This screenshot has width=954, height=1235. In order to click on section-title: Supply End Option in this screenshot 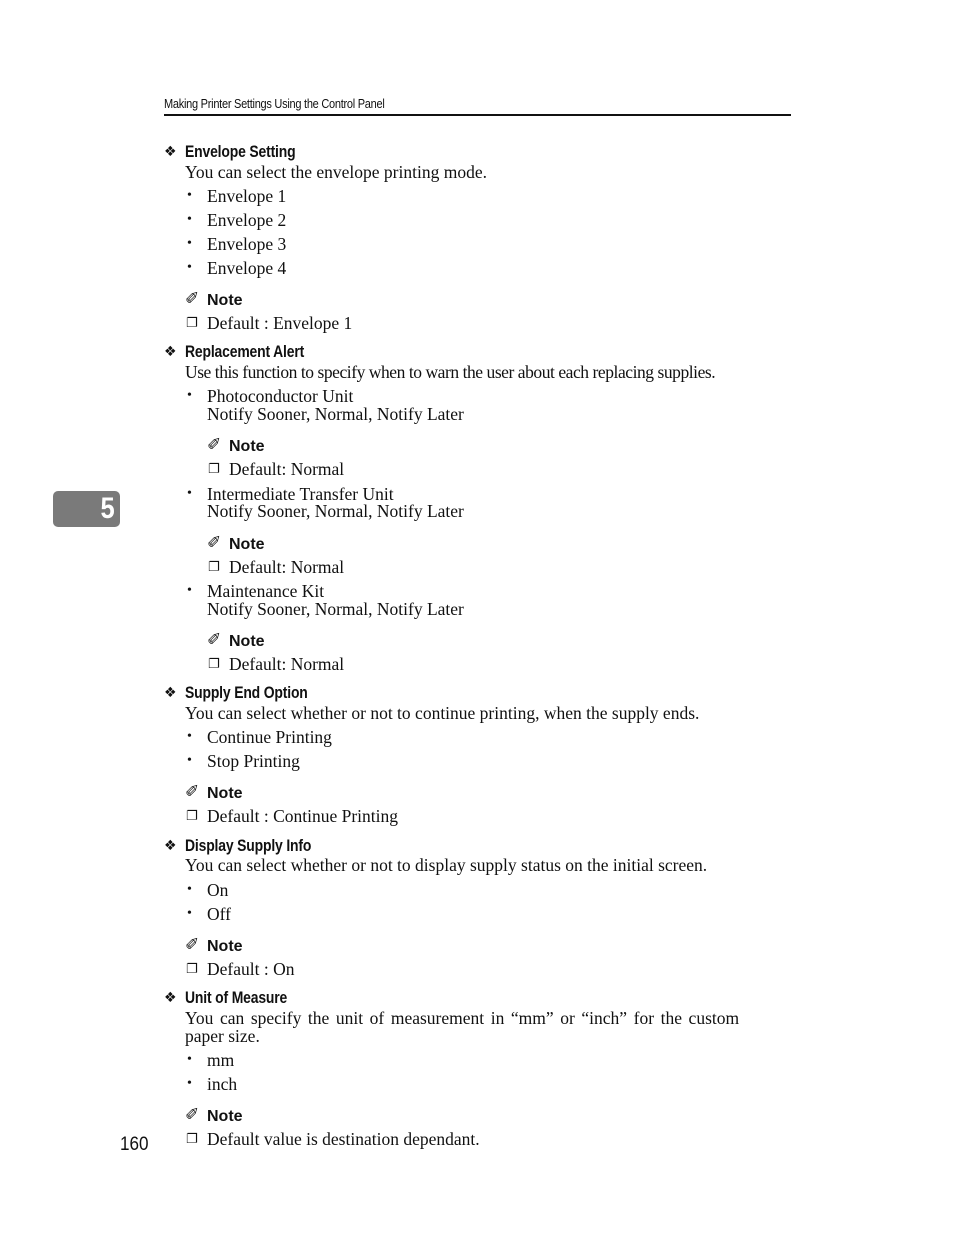, I will do `click(246, 692)`.